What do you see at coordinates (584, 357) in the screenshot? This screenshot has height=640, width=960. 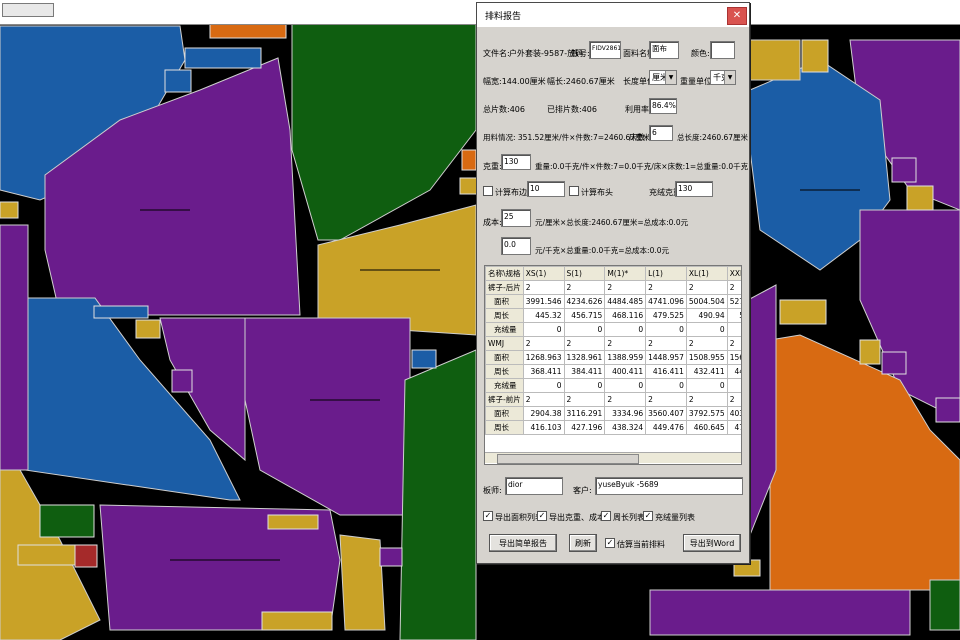 I see `grid-cell: 1328.961` at bounding box center [584, 357].